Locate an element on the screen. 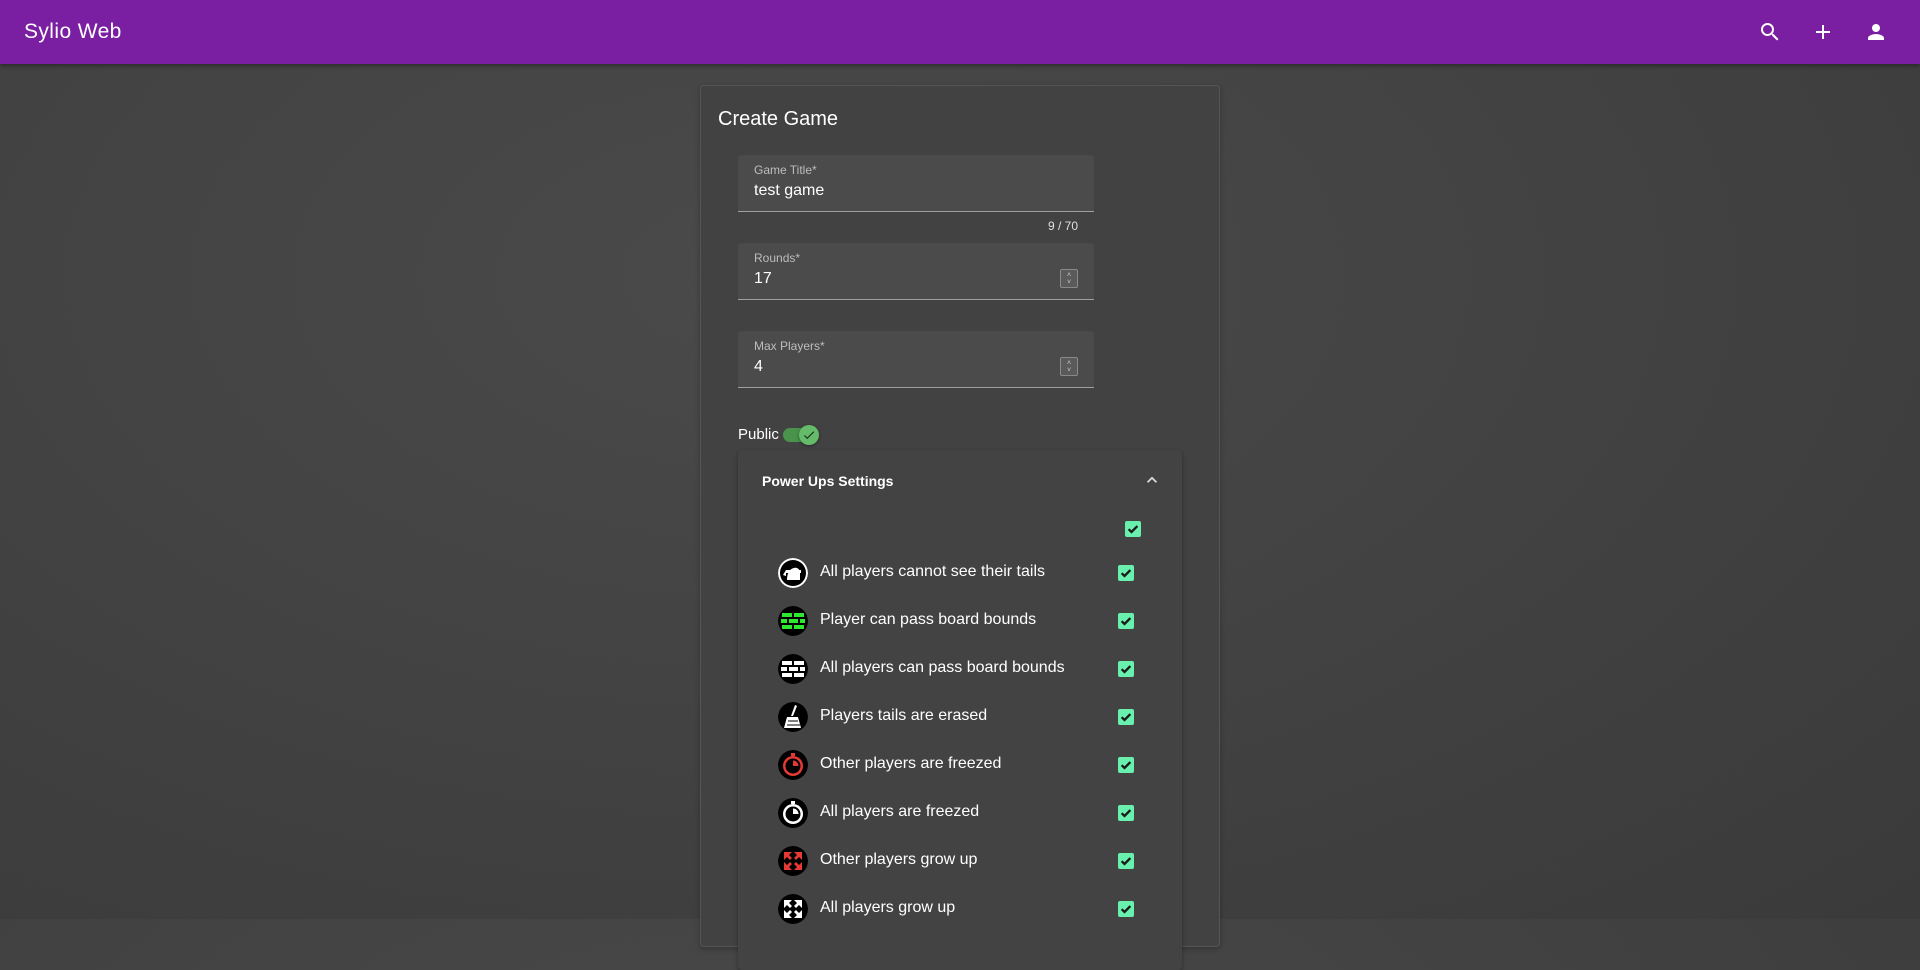 The width and height of the screenshot is (1920, 970). power-up-row: Player can pass board bounds is located at coordinates (963, 621).